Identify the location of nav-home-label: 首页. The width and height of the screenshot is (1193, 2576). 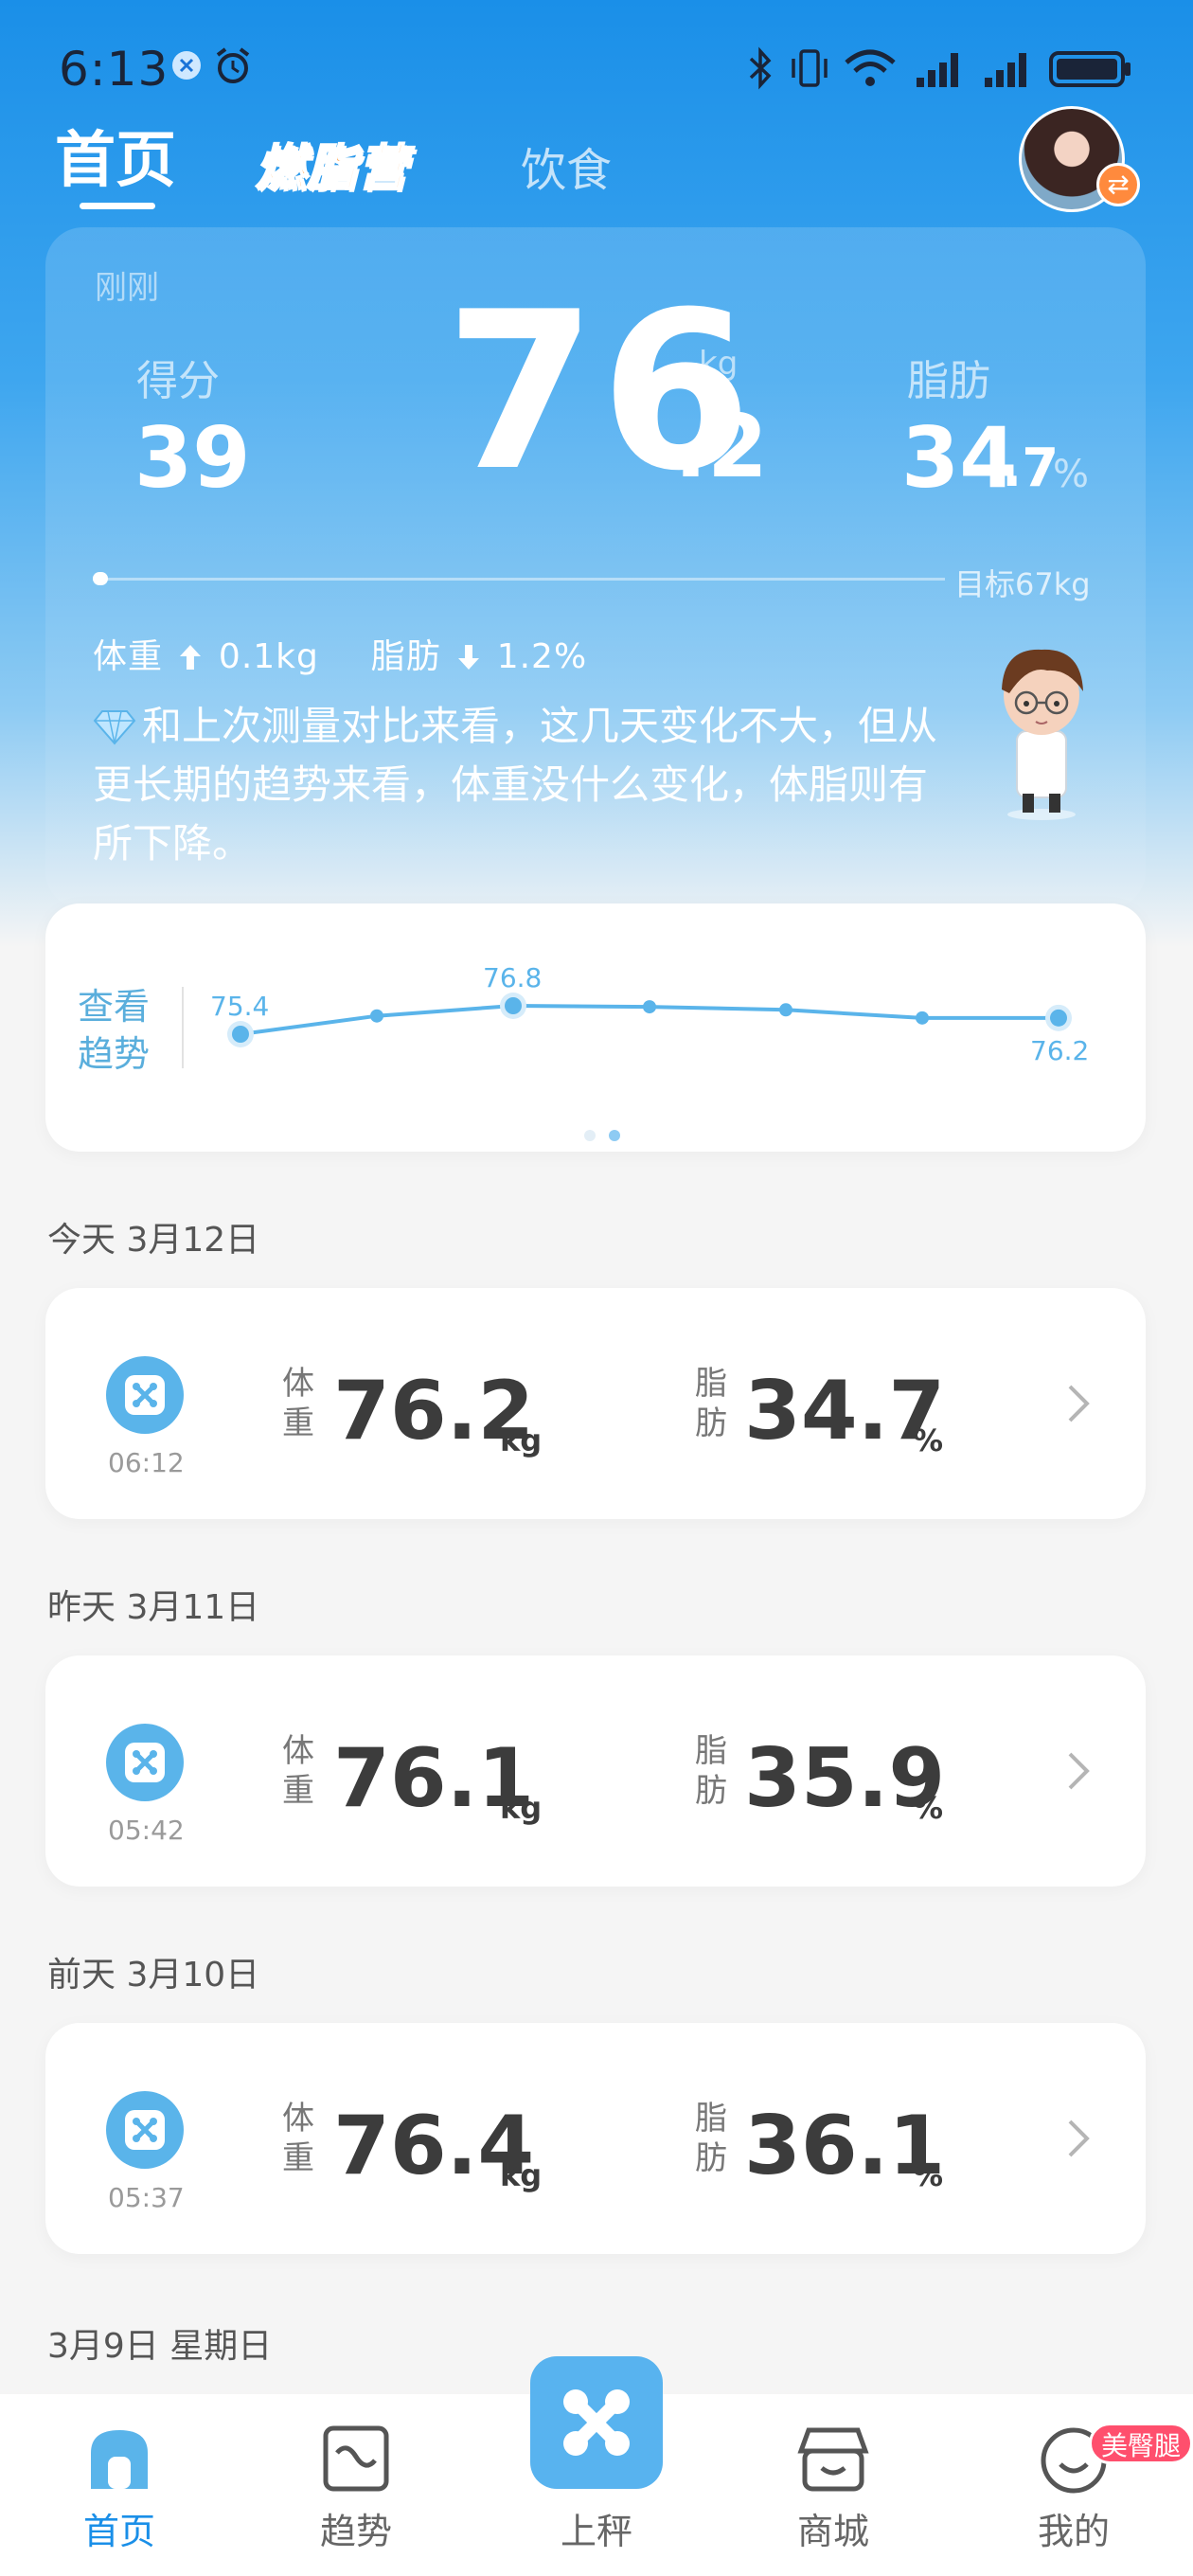
(118, 2531).